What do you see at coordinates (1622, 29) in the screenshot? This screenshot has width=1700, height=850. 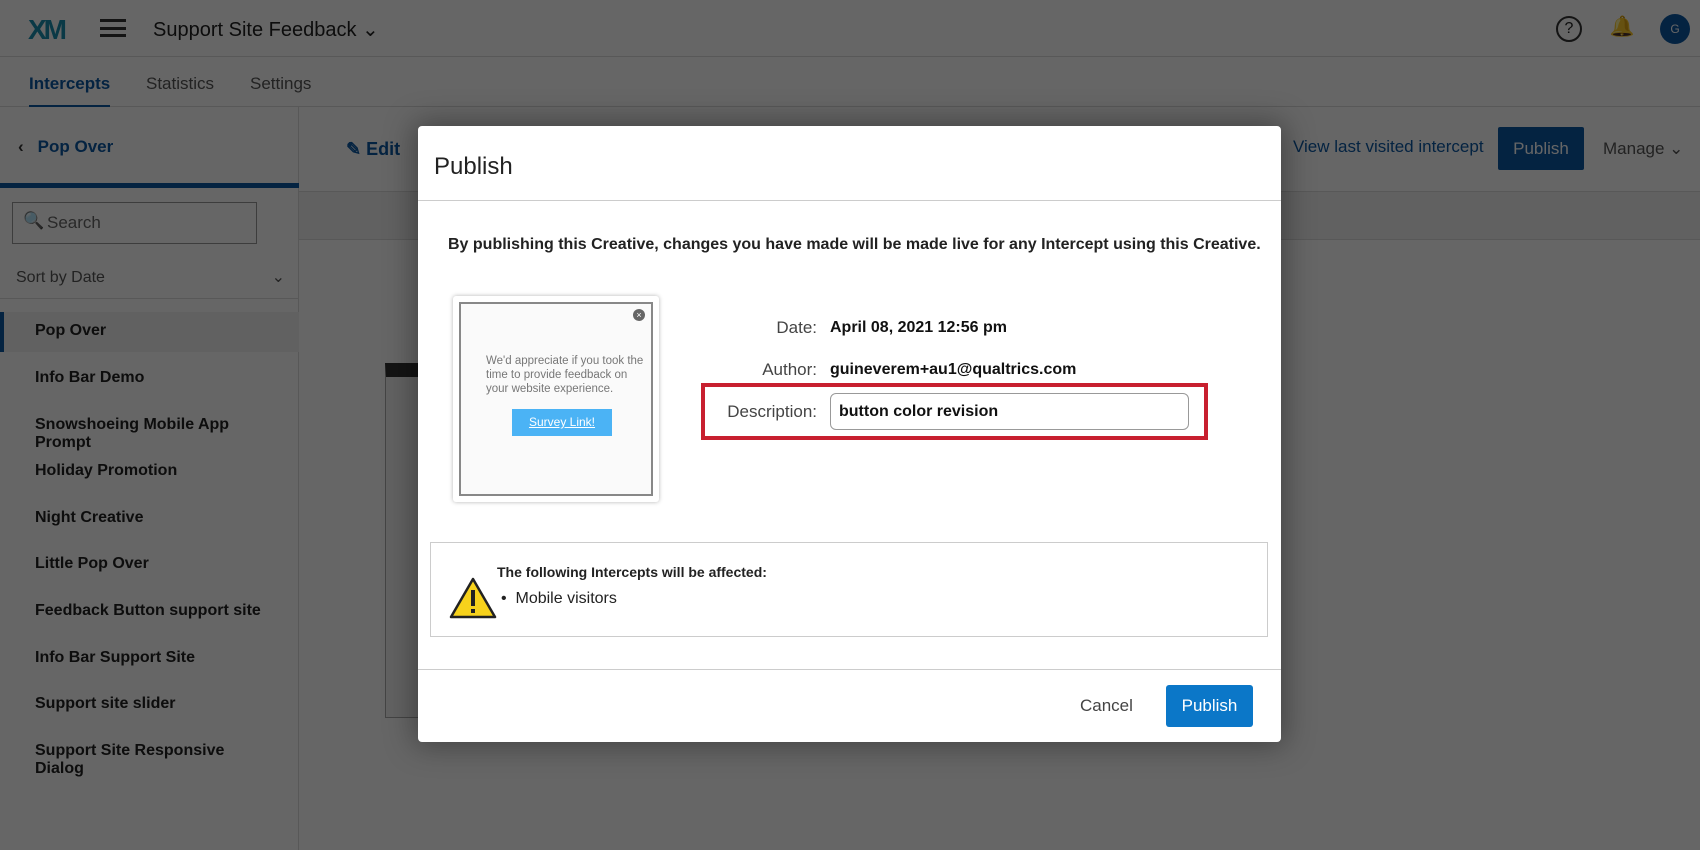 I see `bell-icon: 🔔` at bounding box center [1622, 29].